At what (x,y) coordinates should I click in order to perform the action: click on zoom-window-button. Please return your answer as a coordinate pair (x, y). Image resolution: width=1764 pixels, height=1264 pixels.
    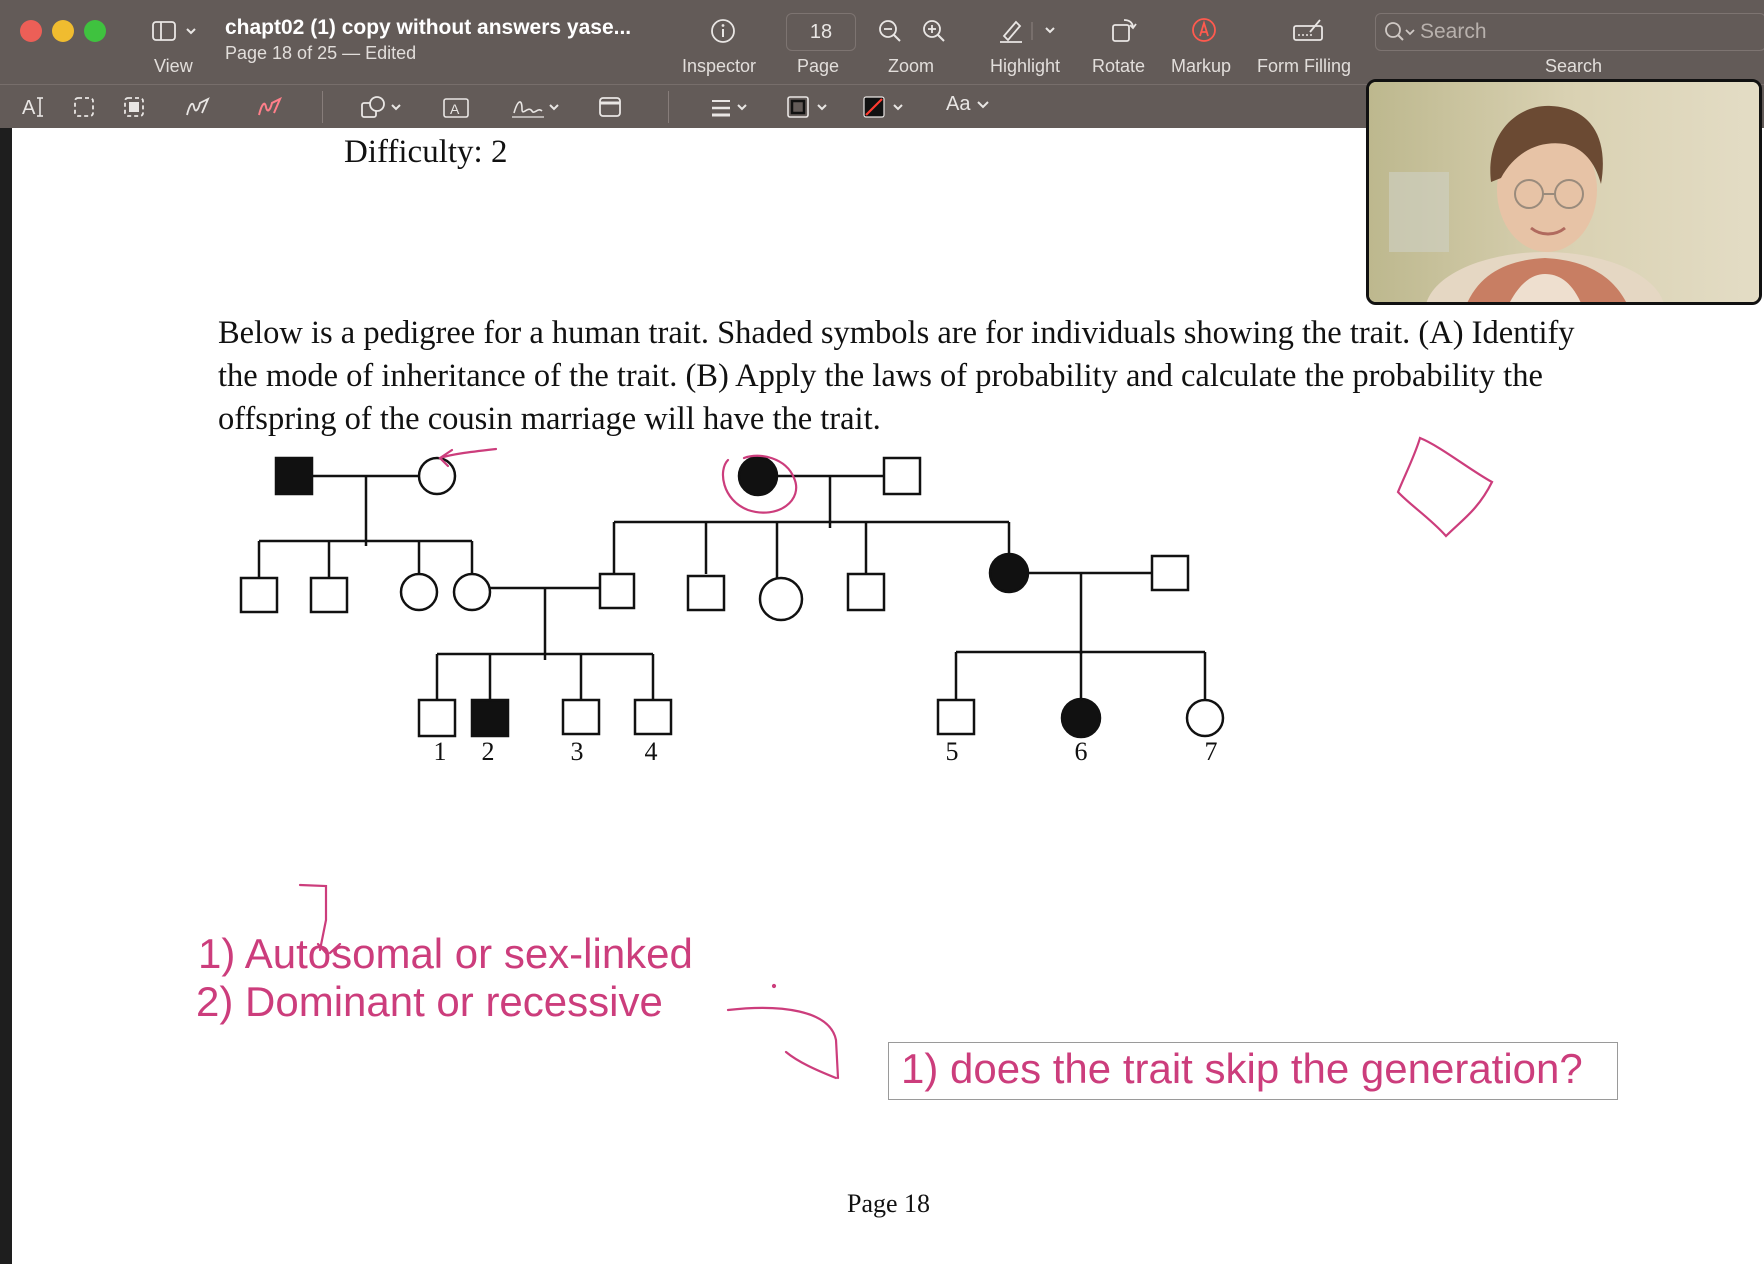
    Looking at the image, I should click on (95, 31).